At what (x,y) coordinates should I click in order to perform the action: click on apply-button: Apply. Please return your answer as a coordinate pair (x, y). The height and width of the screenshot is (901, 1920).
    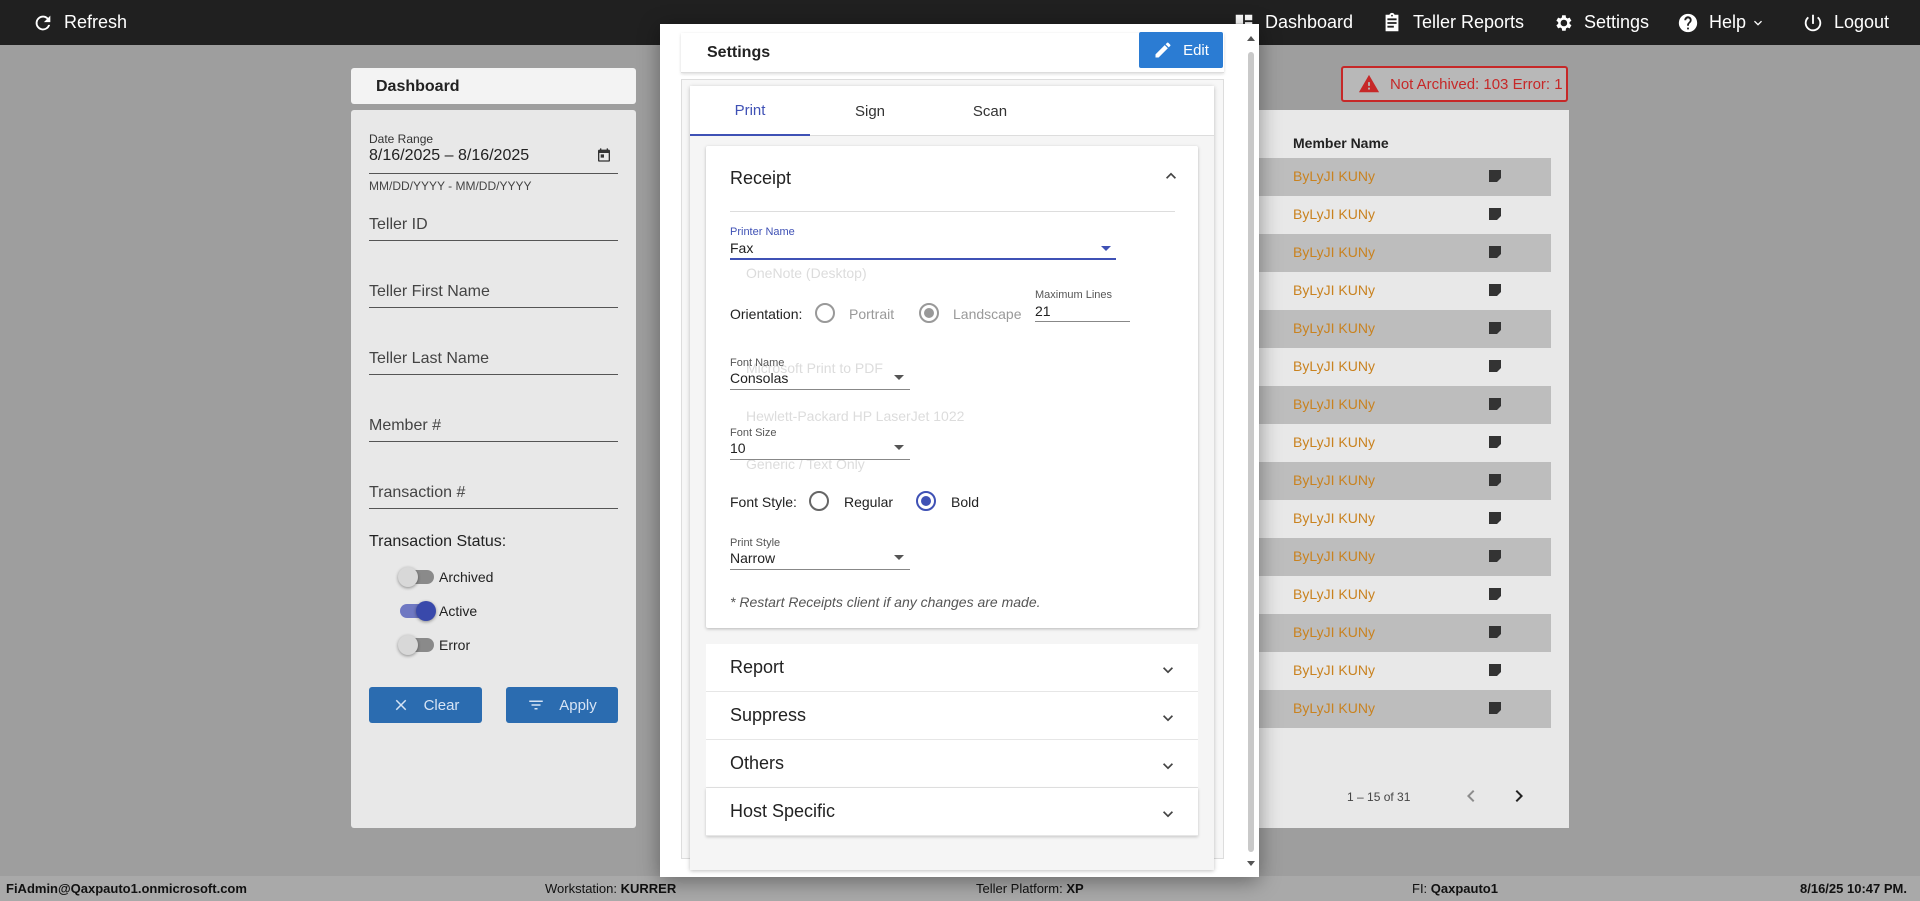
    Looking at the image, I should click on (562, 705).